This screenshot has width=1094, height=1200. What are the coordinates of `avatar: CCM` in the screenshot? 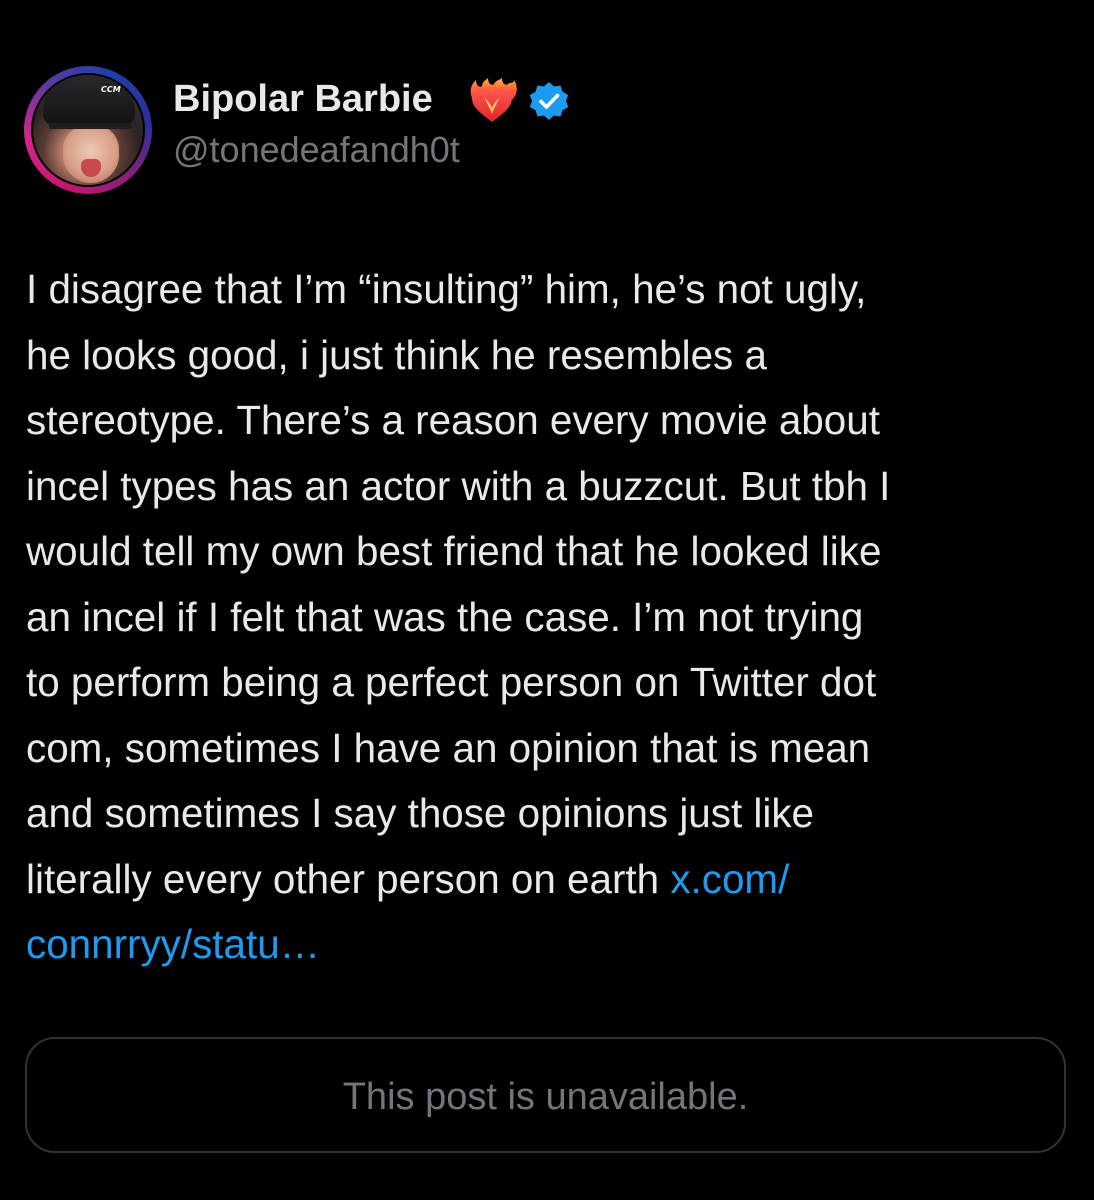 It's located at (88, 130).